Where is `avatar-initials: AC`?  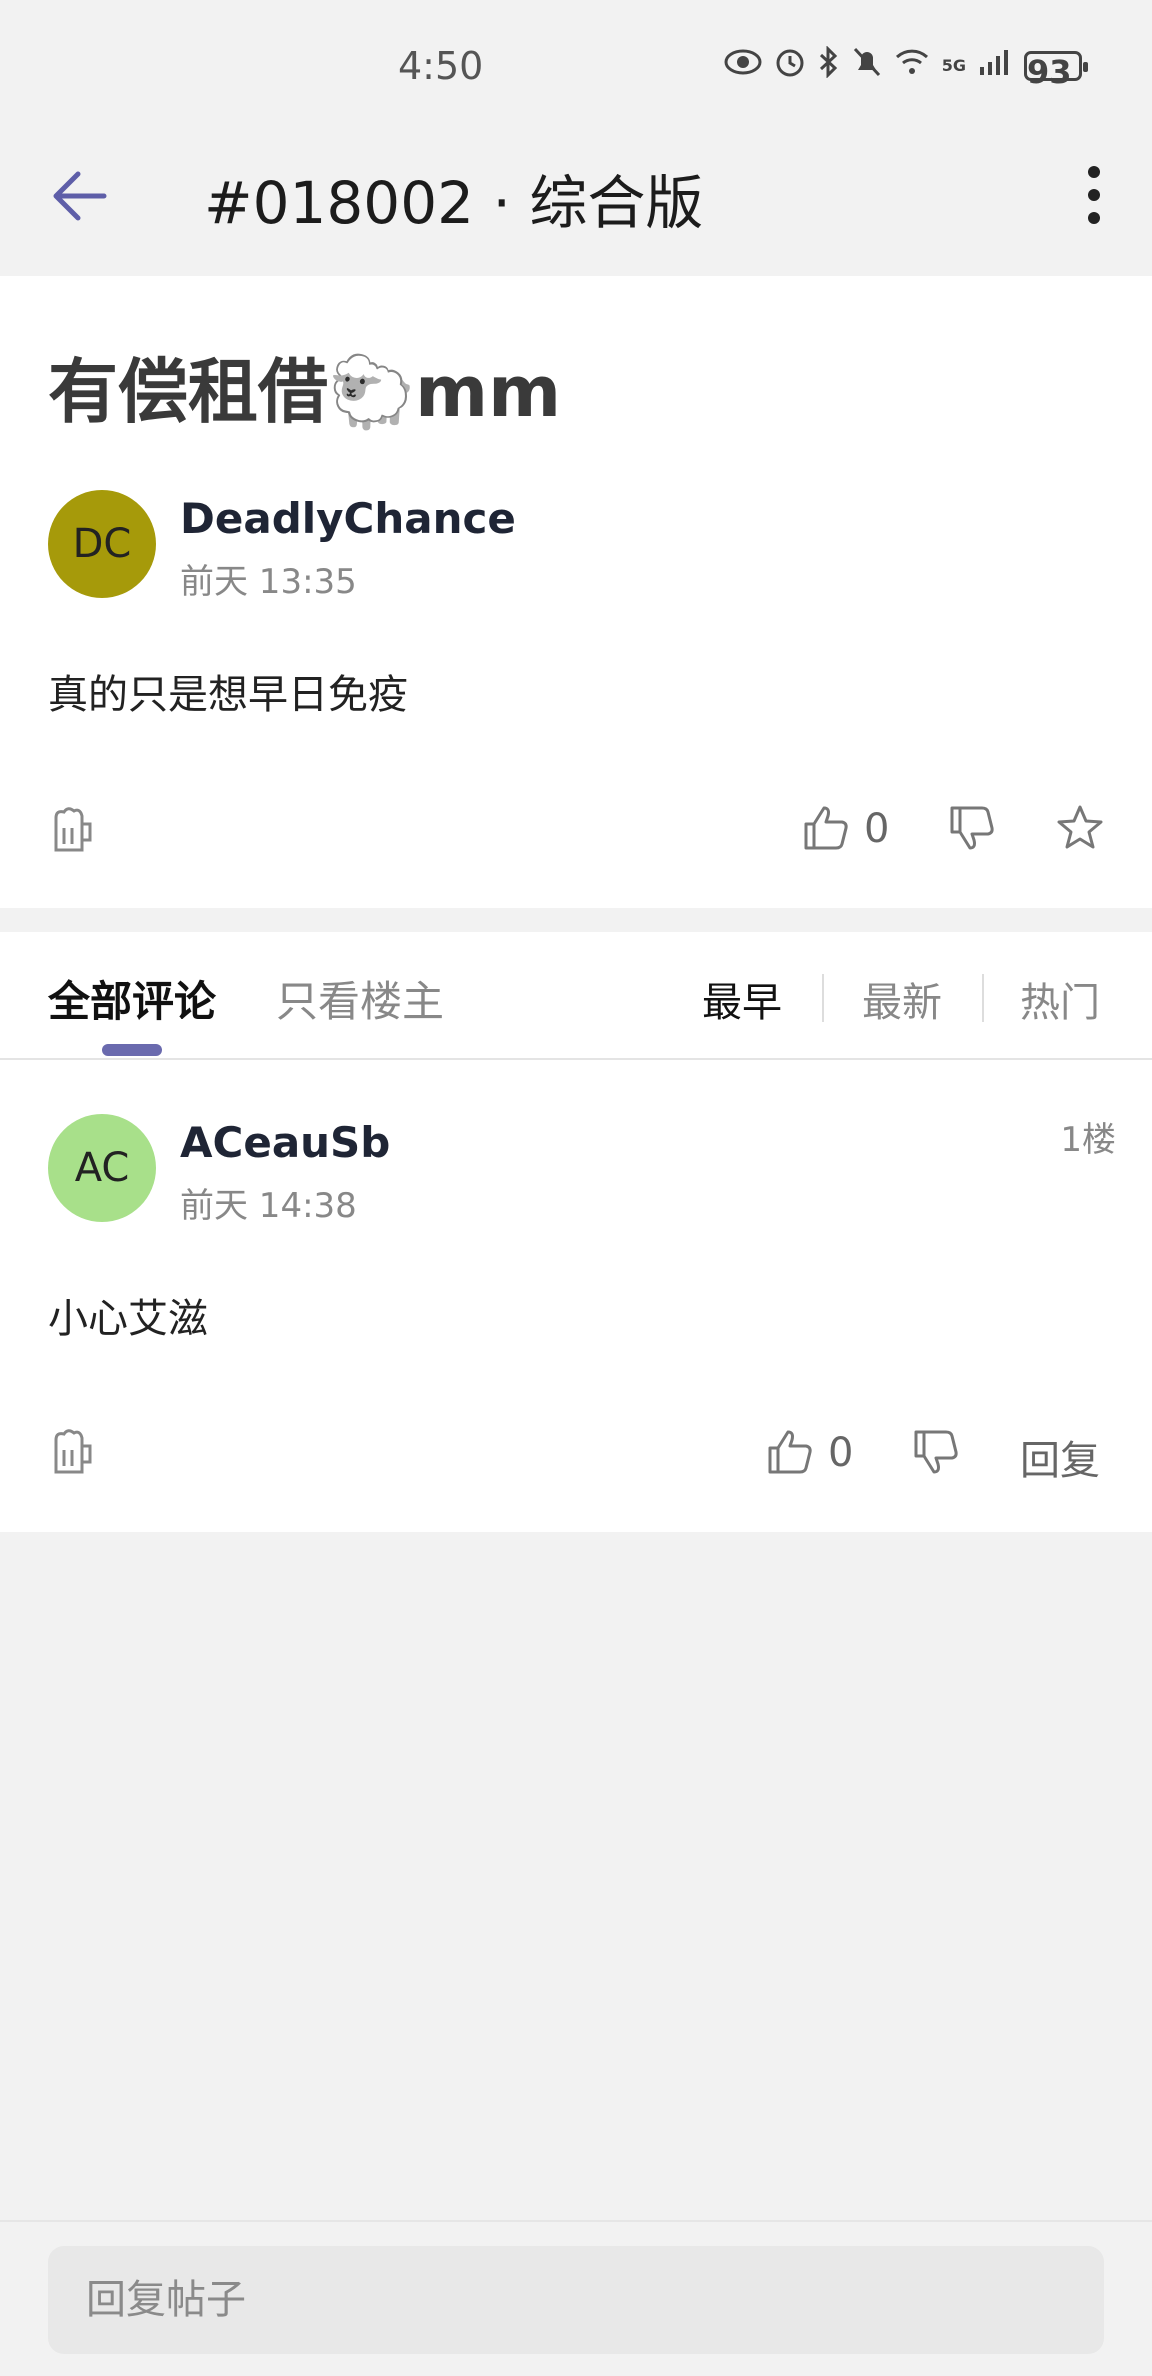 avatar-initials: AC is located at coordinates (102, 1168).